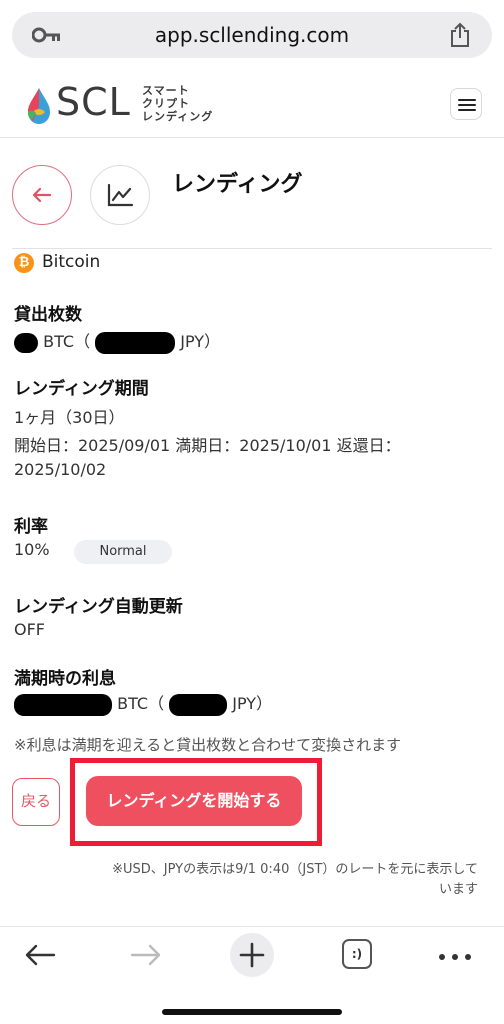 The width and height of the screenshot is (504, 1024). What do you see at coordinates (123, 552) in the screenshot?
I see `rate-type-badge: Normal` at bounding box center [123, 552].